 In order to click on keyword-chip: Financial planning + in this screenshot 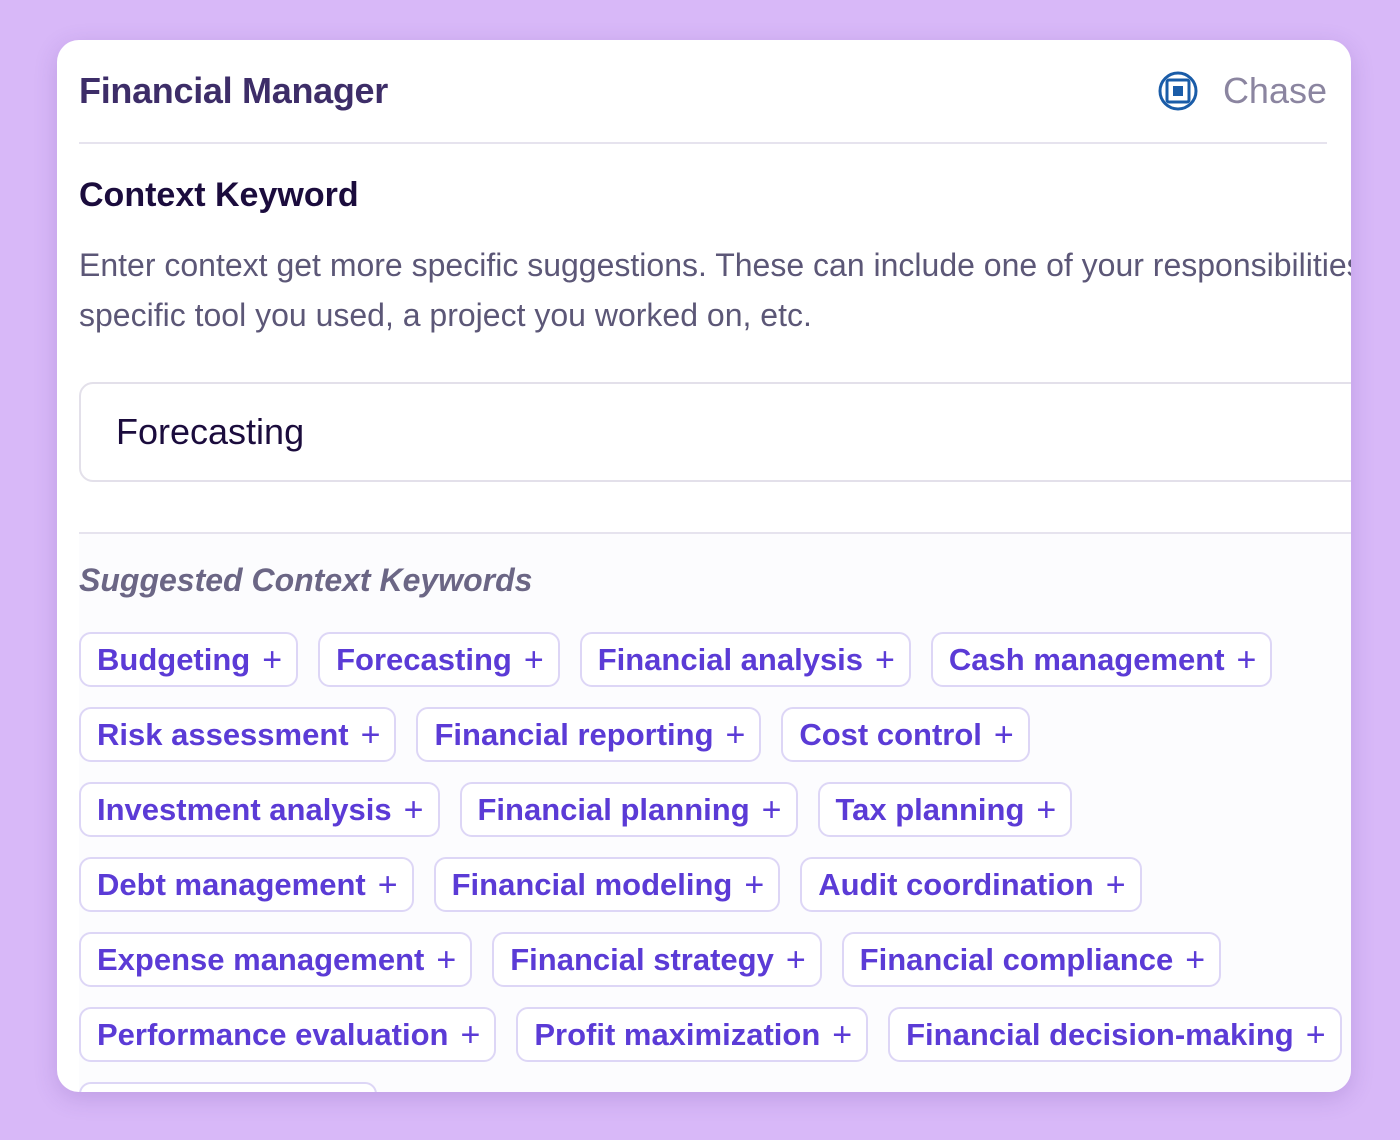, I will do `click(628, 809)`.